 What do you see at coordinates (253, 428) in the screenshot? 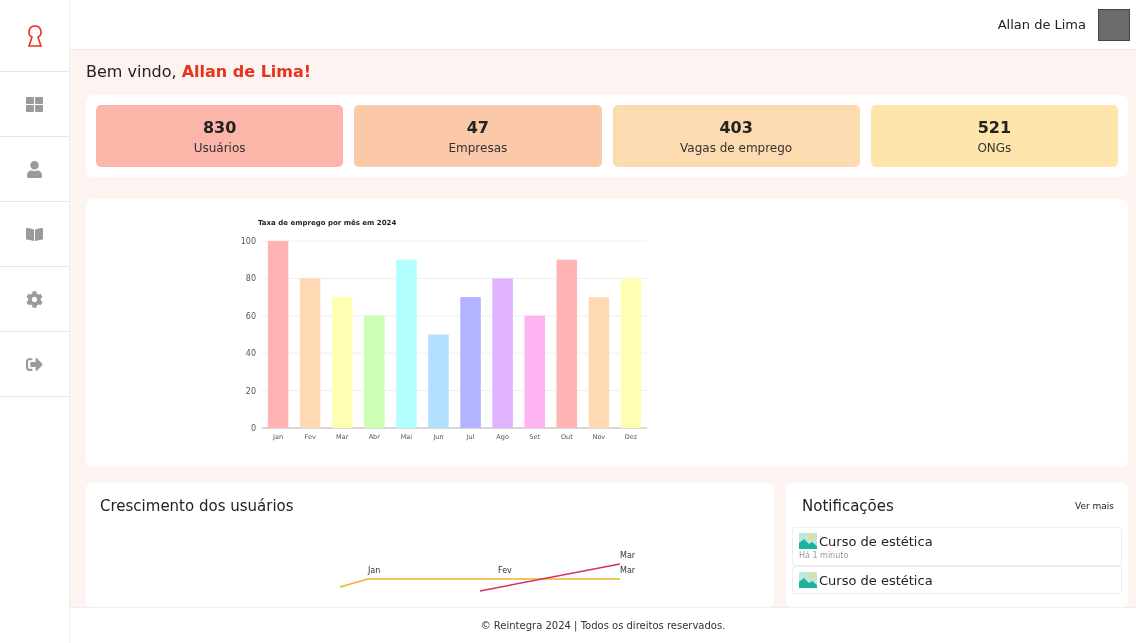
I see `axis-tick-label: 0` at bounding box center [253, 428].